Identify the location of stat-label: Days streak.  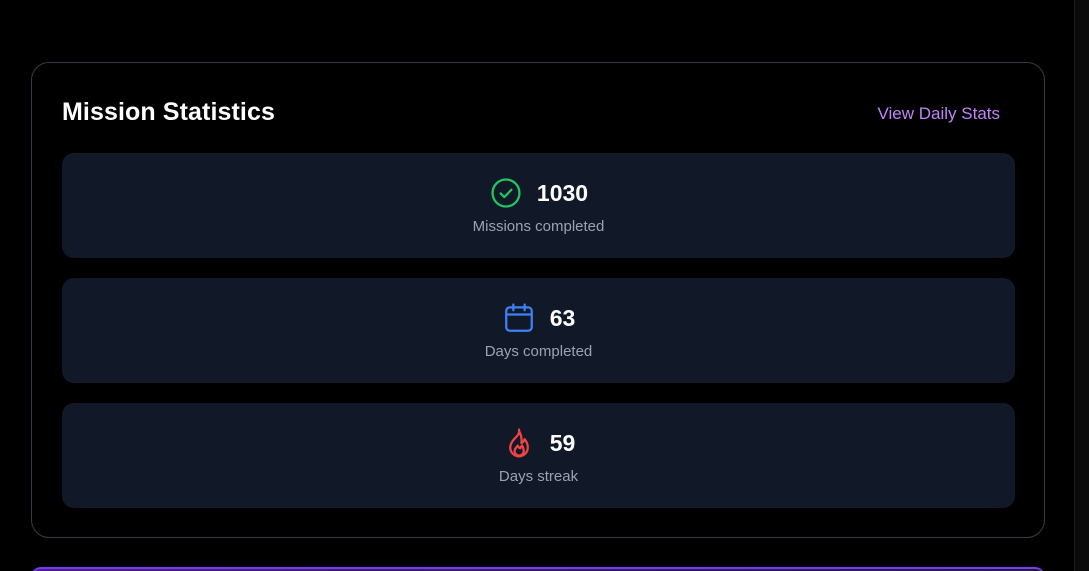
(538, 476).